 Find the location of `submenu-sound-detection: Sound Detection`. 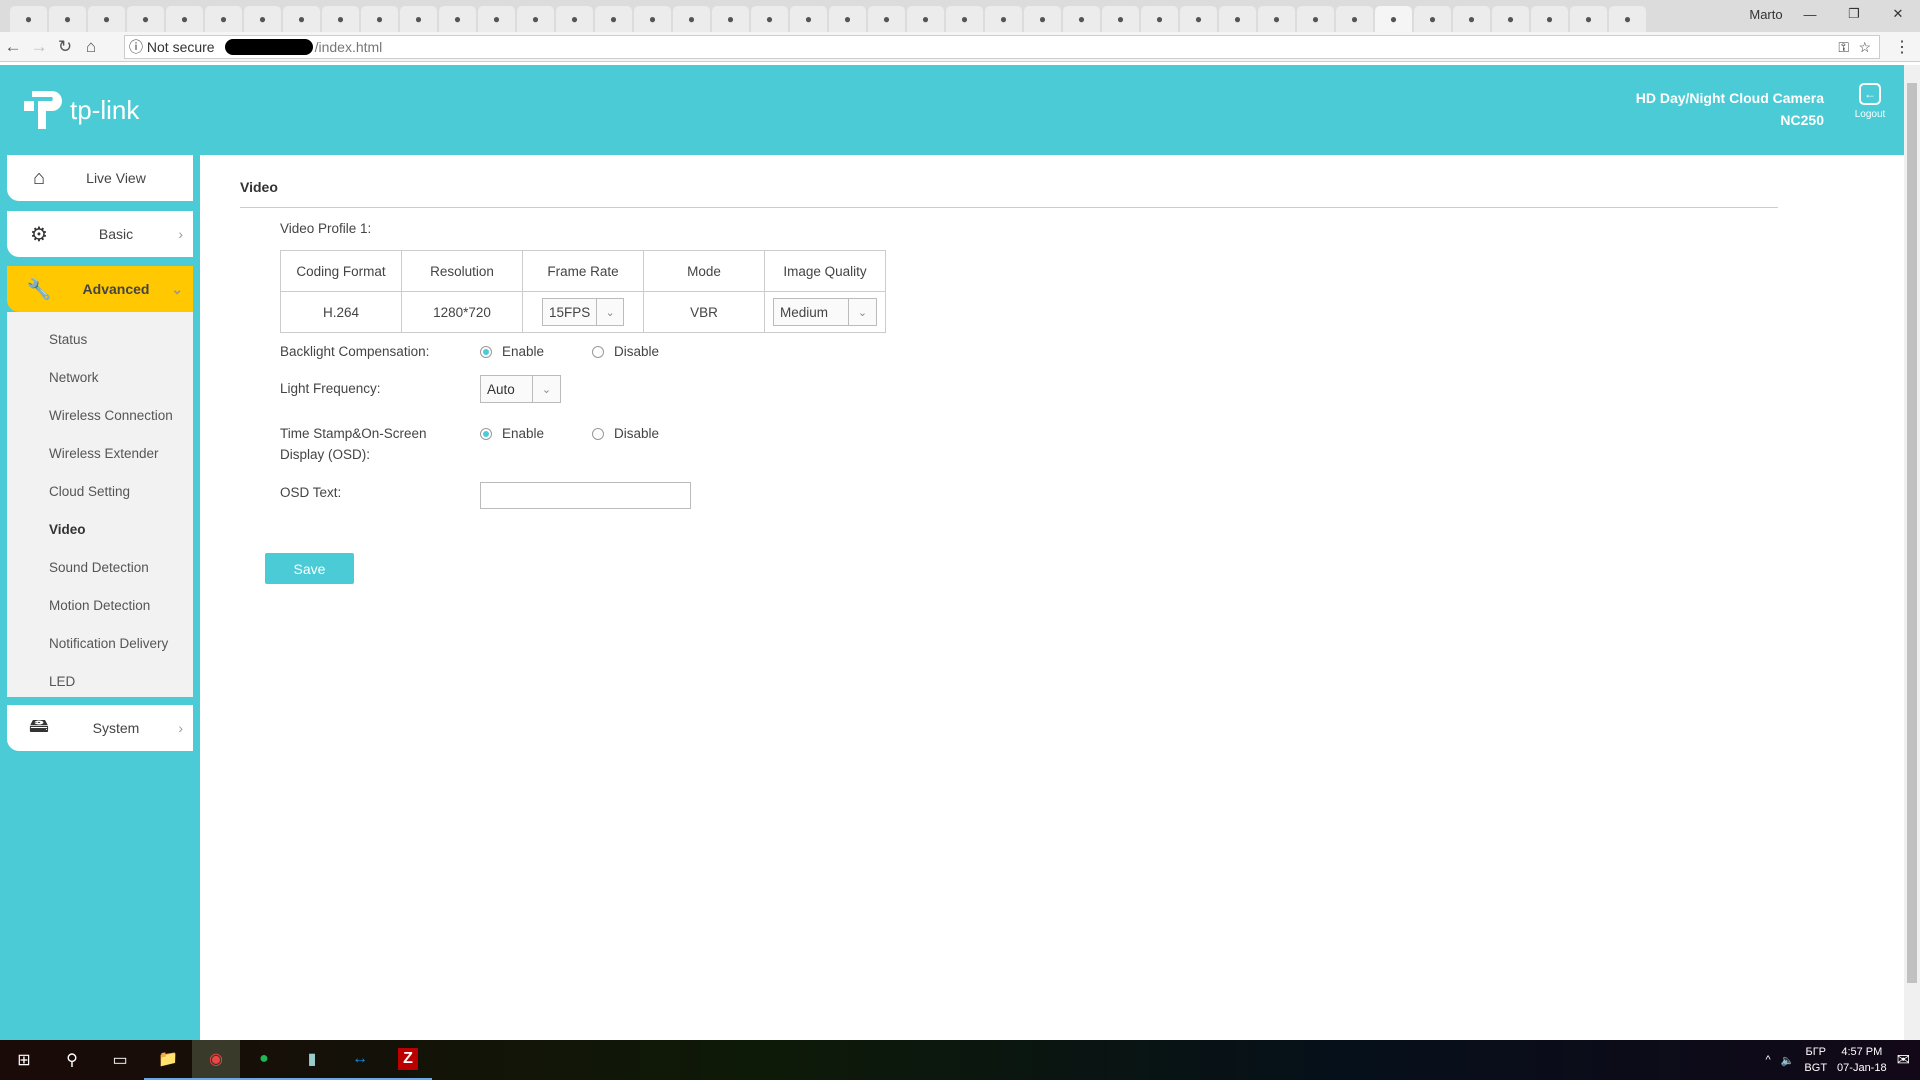

submenu-sound-detection: Sound Detection is located at coordinates (99, 567).